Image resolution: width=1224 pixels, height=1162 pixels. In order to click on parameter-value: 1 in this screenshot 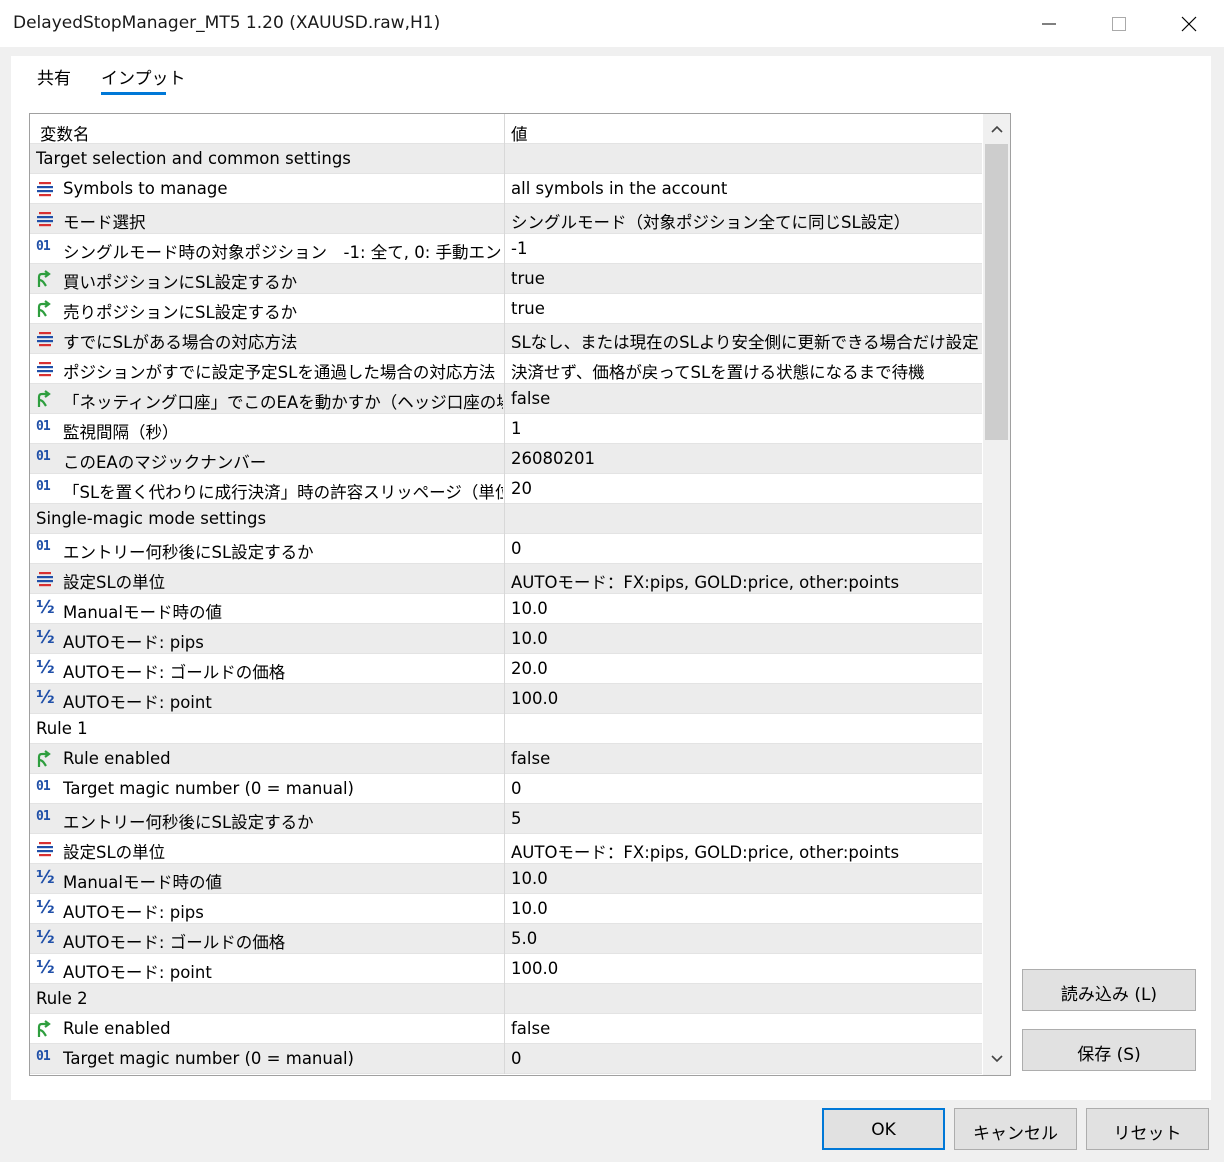, I will do `click(745, 428)`.